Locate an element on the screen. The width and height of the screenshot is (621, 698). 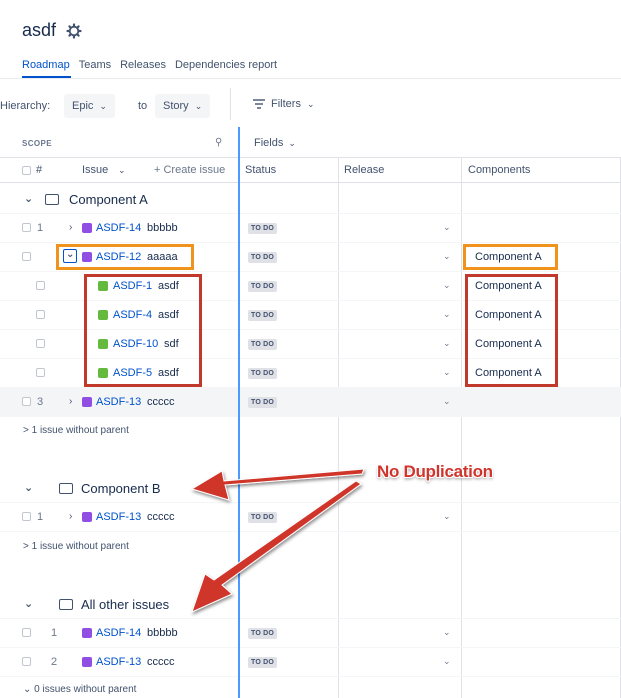
group-title: Component B is located at coordinates (121, 488).